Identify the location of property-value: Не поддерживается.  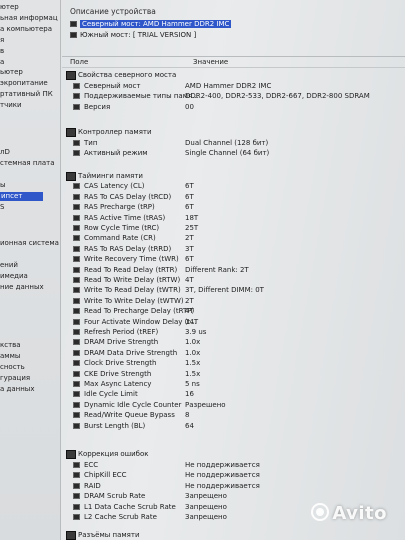
(222, 464).